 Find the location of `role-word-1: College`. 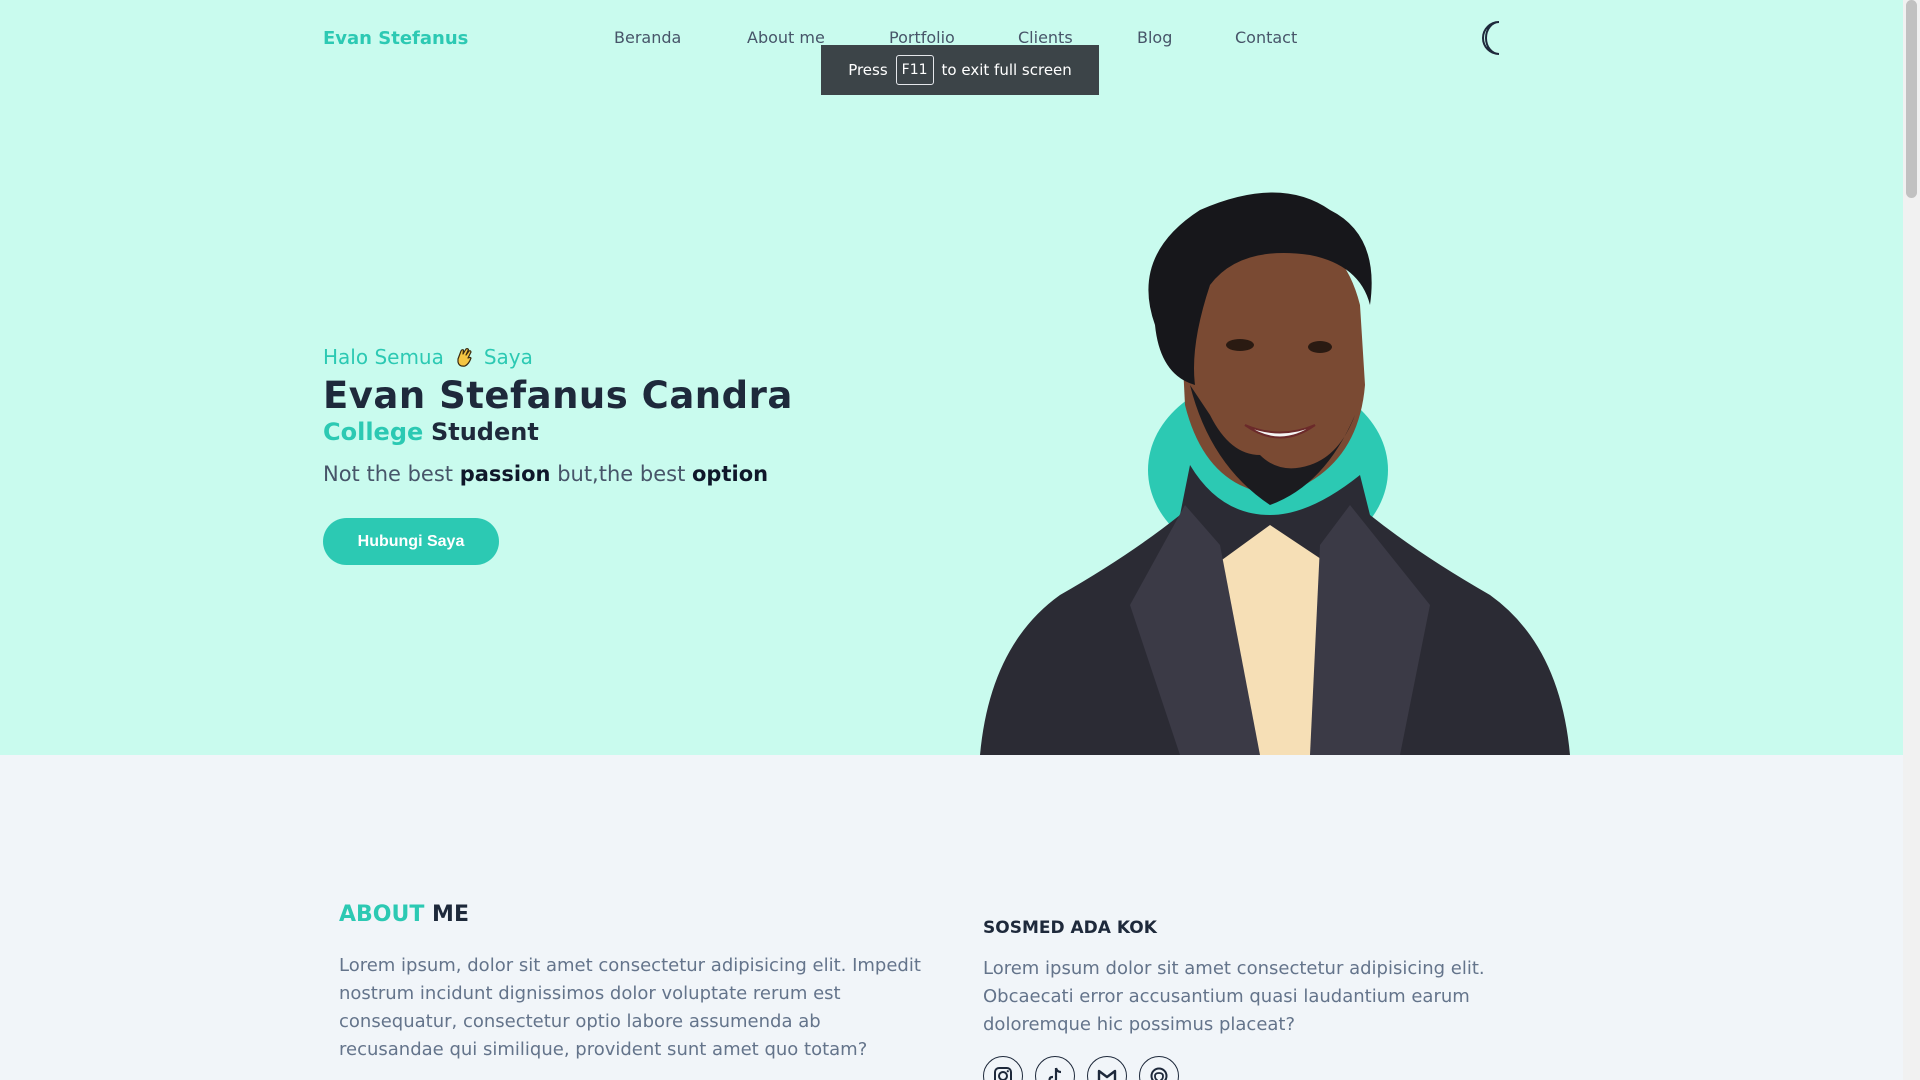

role-word-1: College is located at coordinates (373, 432).